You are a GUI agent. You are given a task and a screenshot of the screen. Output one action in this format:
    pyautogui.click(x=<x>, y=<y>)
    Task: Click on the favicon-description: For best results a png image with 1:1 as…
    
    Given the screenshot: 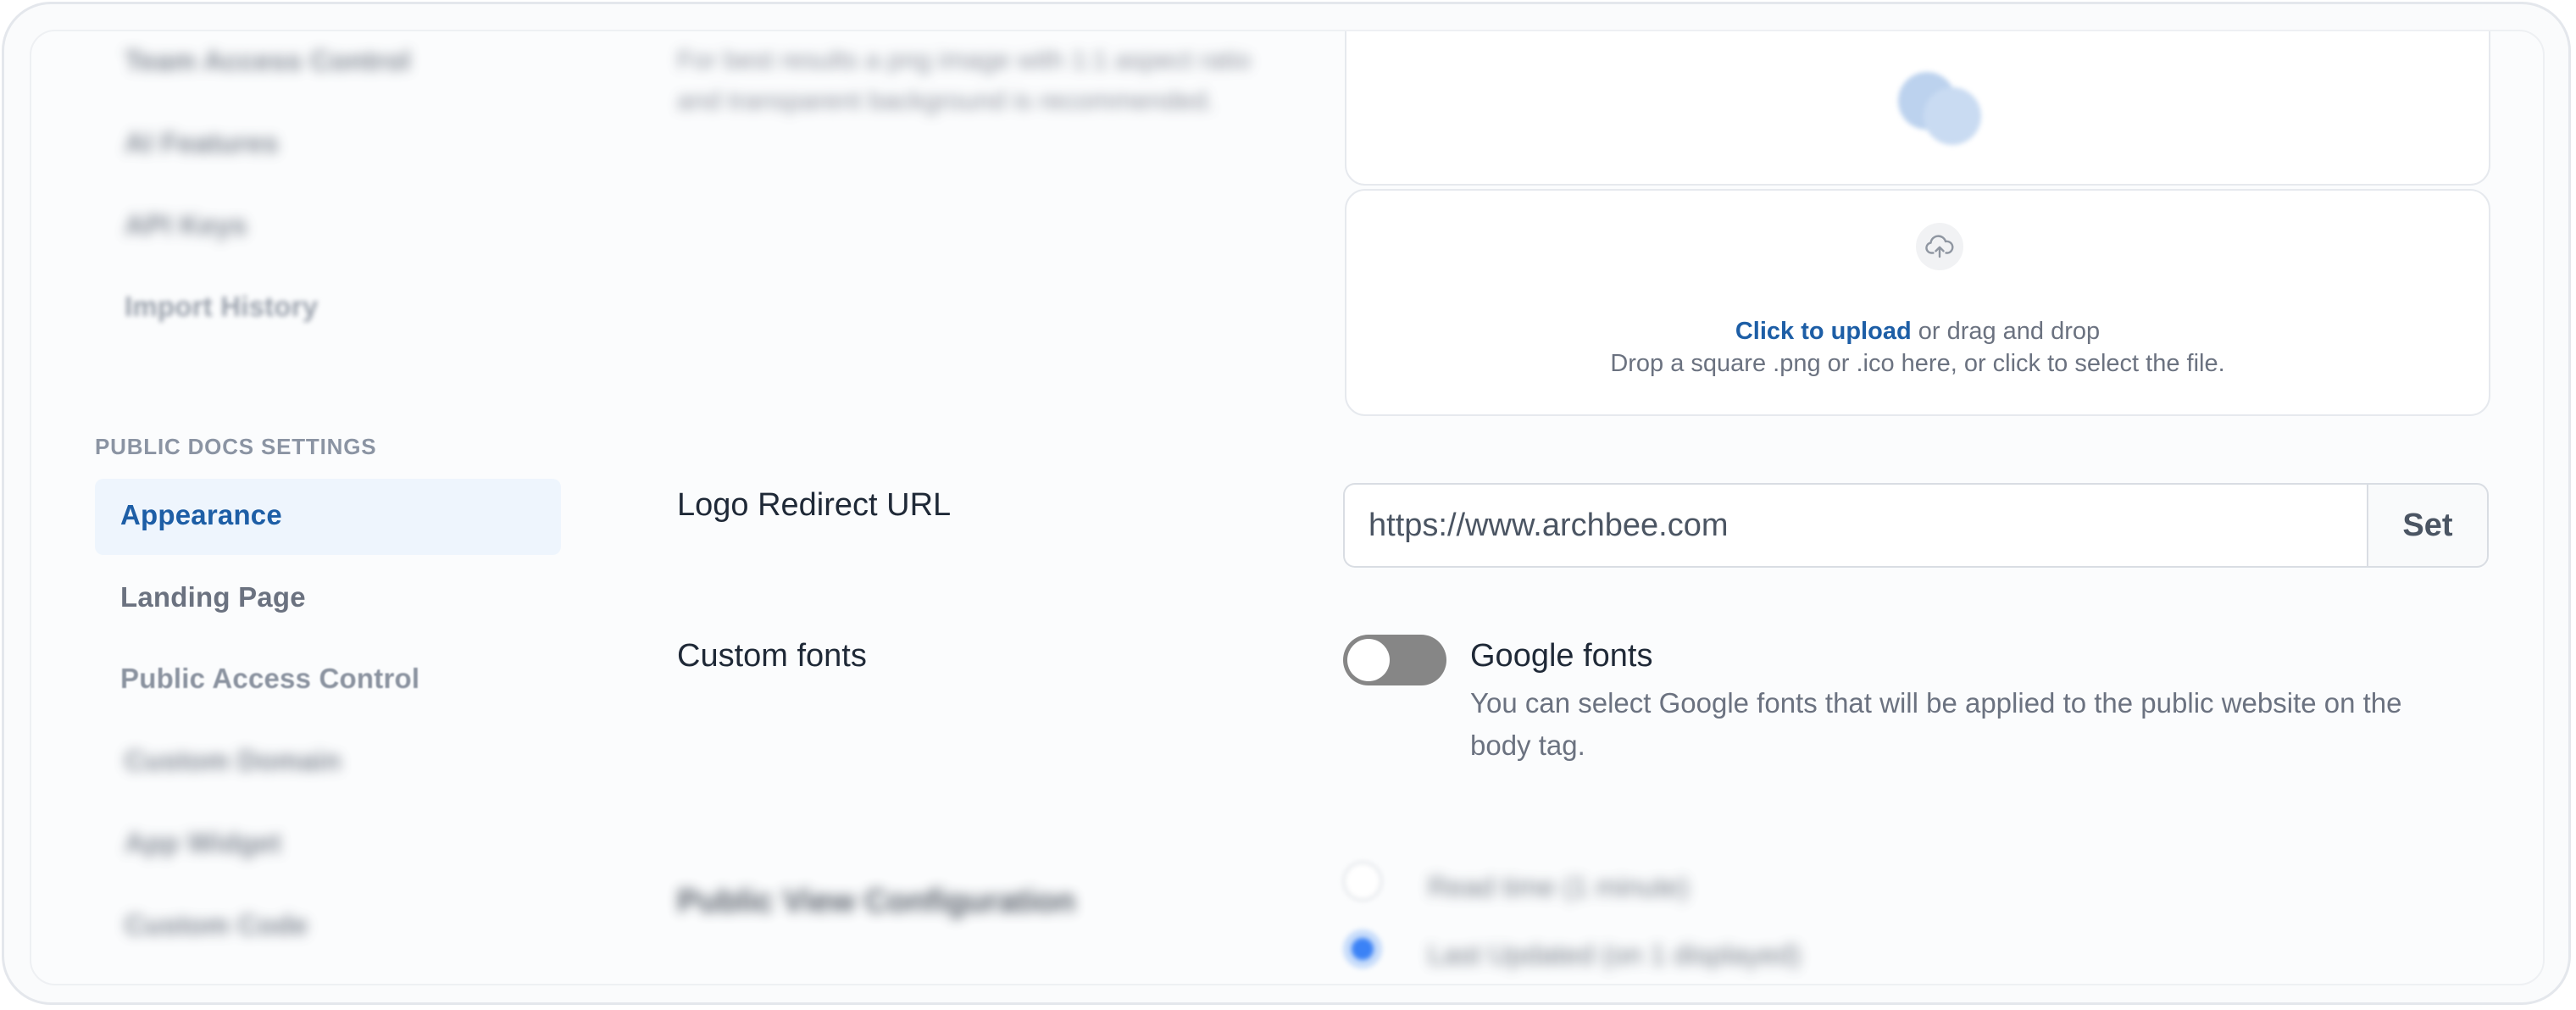 What is the action you would take?
    pyautogui.click(x=964, y=80)
    